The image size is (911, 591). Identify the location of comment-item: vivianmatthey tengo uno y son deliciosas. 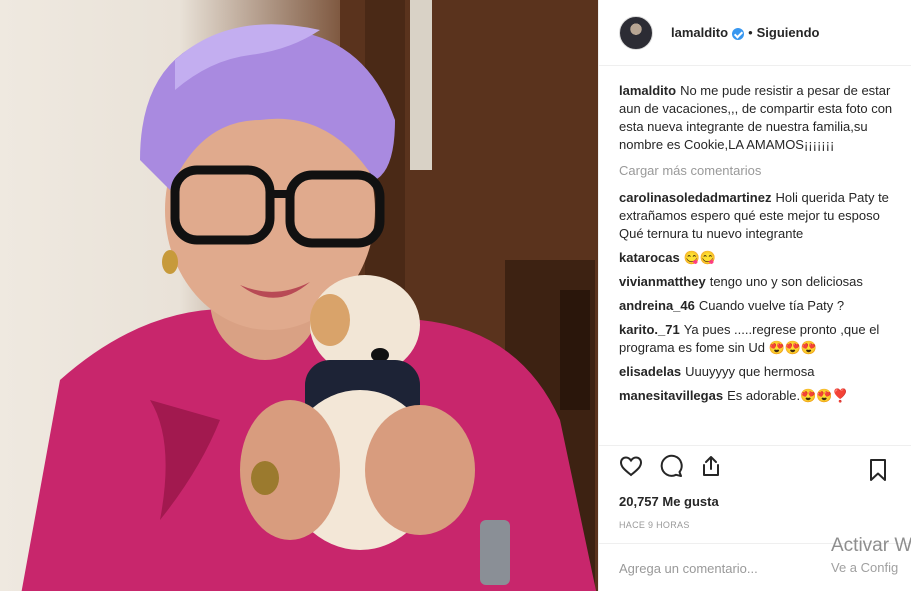
(761, 282).